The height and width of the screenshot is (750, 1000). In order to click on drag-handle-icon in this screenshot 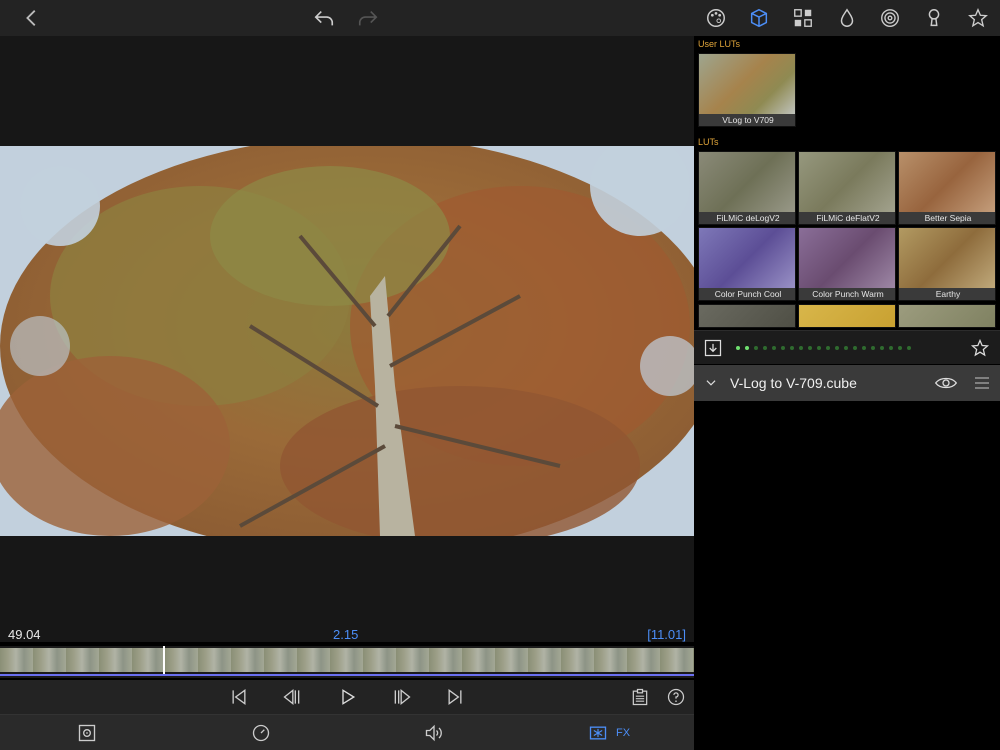, I will do `click(982, 383)`.